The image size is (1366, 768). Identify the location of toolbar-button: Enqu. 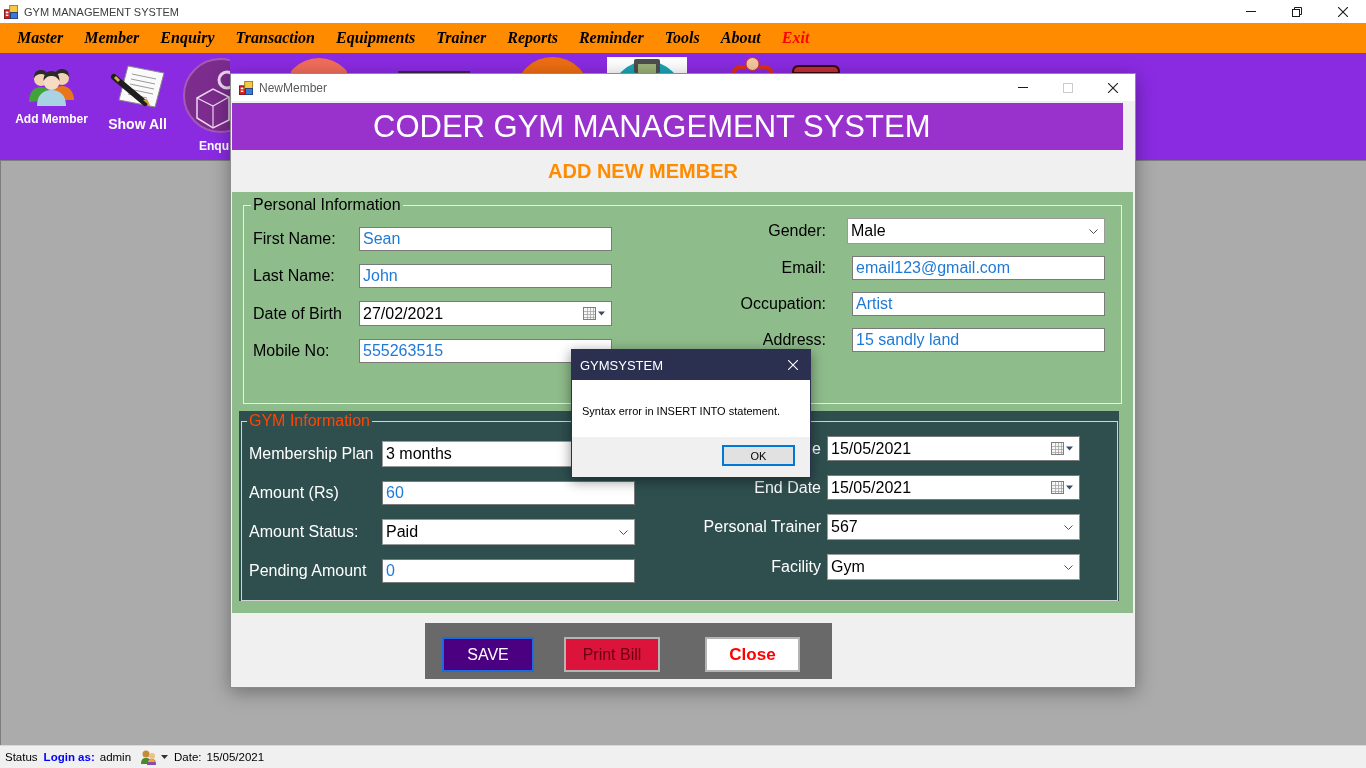
(206, 105).